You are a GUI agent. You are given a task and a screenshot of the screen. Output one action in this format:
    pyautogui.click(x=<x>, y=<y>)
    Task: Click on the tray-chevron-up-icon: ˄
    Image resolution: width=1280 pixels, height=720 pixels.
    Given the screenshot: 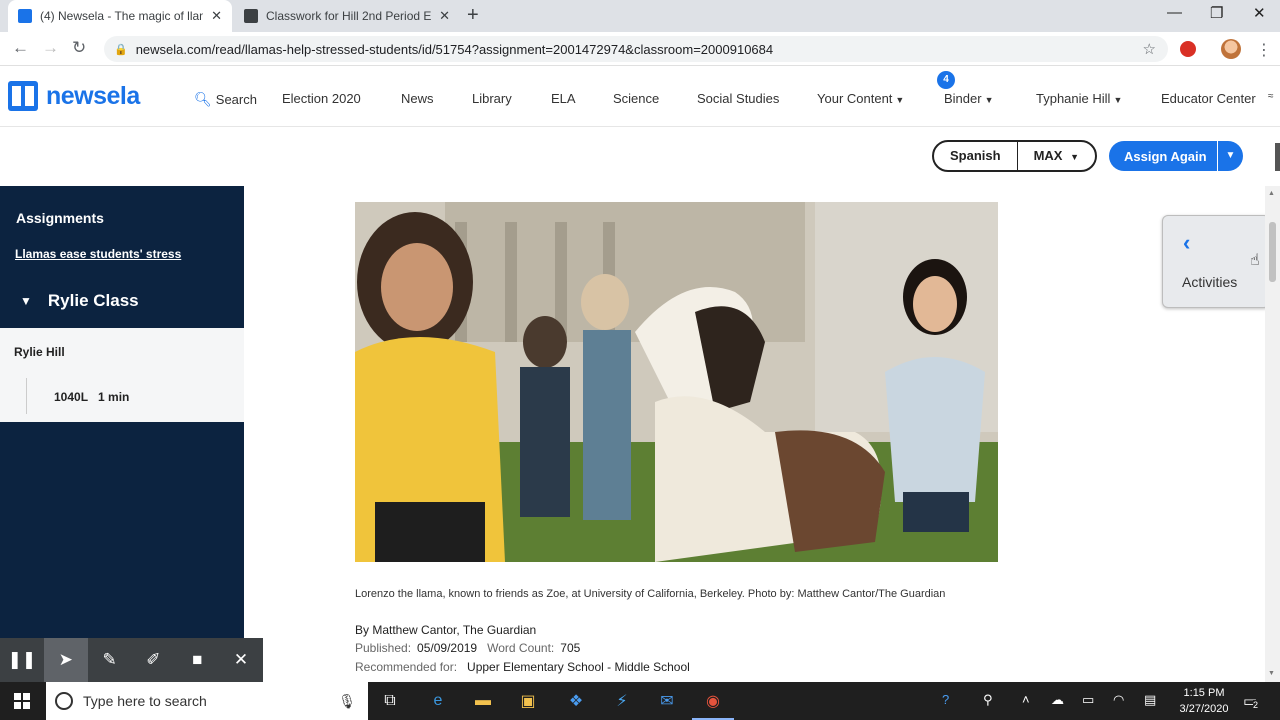 What is the action you would take?
    pyautogui.click(x=1026, y=699)
    